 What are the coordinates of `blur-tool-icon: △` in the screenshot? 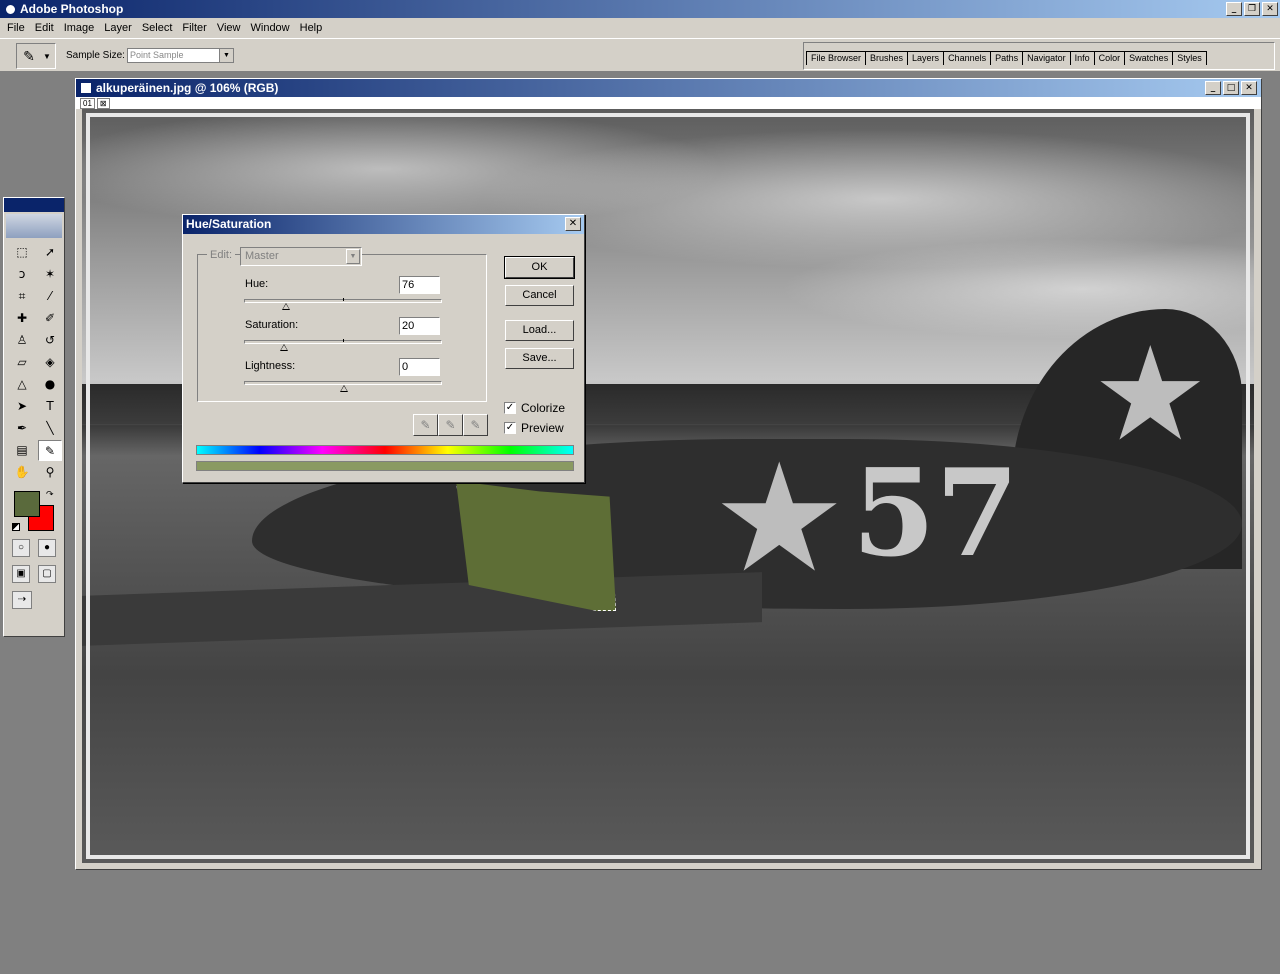 It's located at (22, 384).